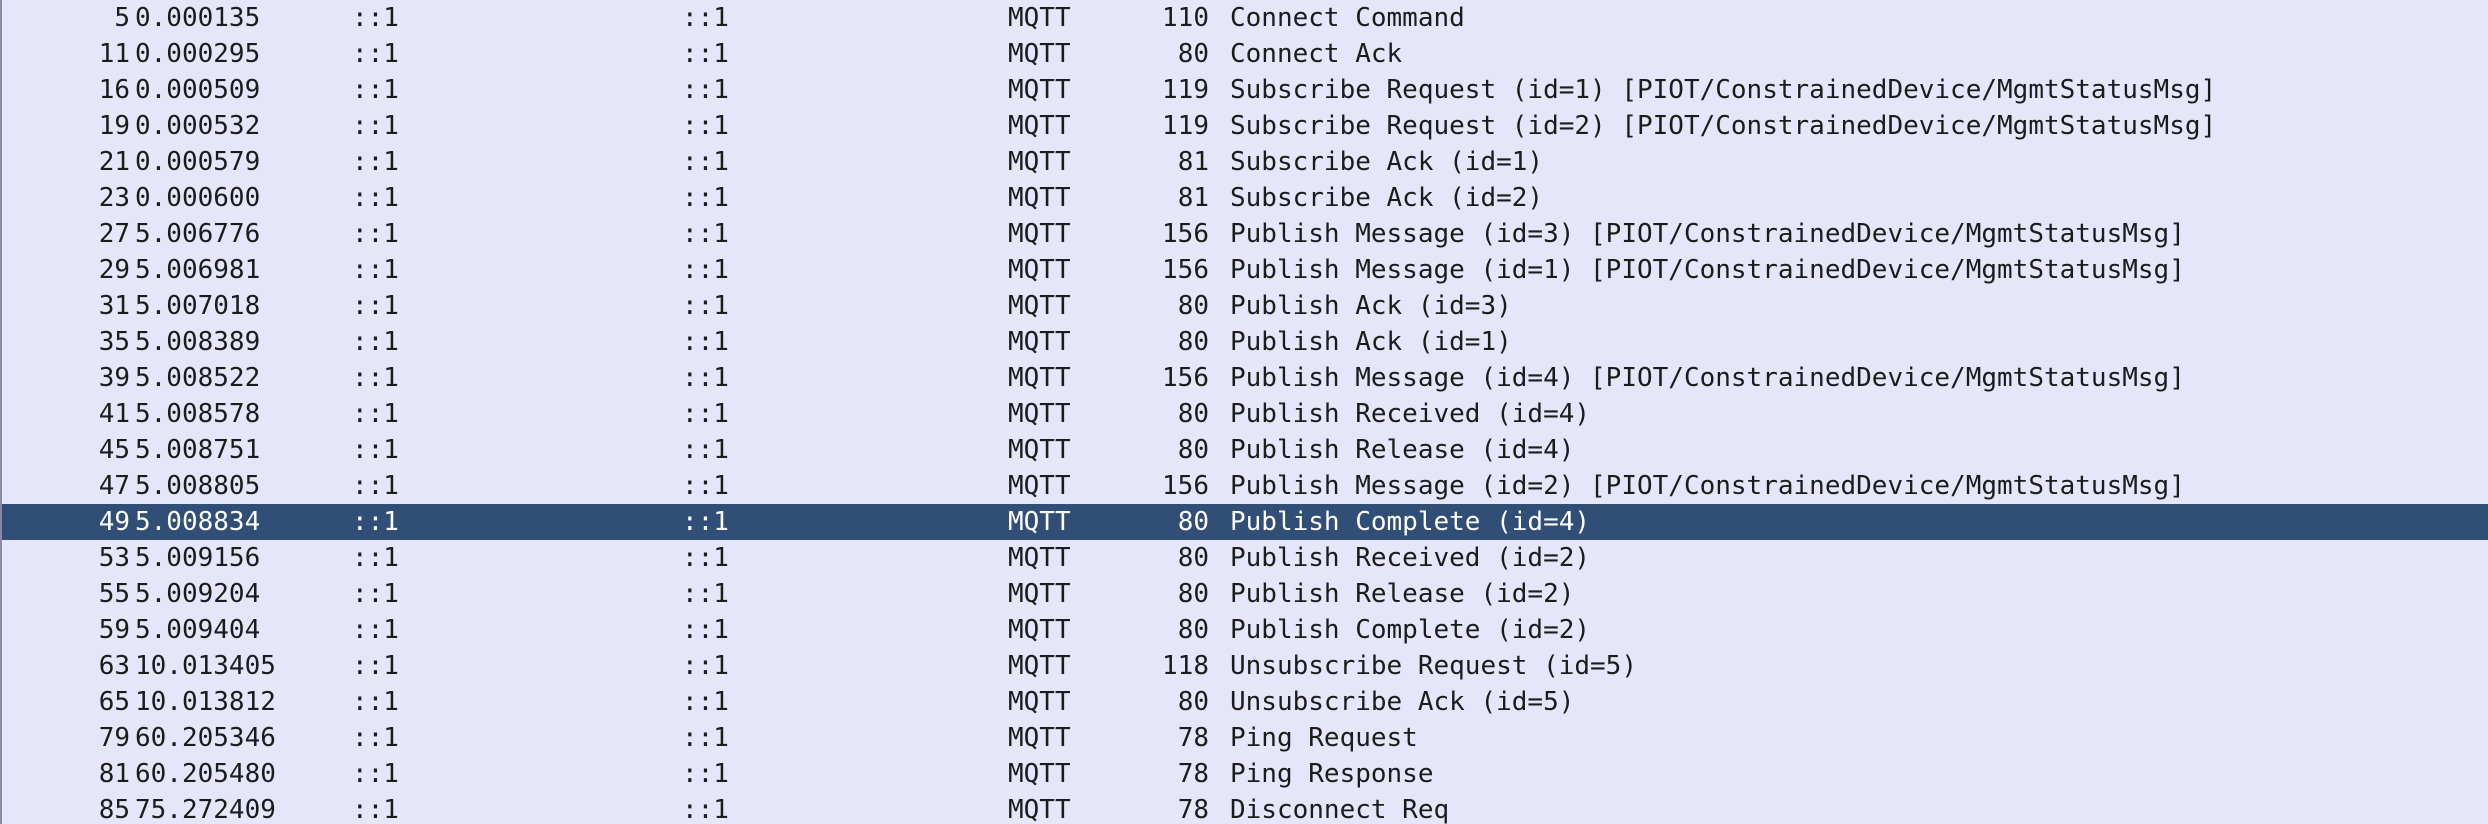 This screenshot has height=824, width=2488. Describe the element at coordinates (114, 702) in the screenshot. I see `packet-number: 65` at that location.